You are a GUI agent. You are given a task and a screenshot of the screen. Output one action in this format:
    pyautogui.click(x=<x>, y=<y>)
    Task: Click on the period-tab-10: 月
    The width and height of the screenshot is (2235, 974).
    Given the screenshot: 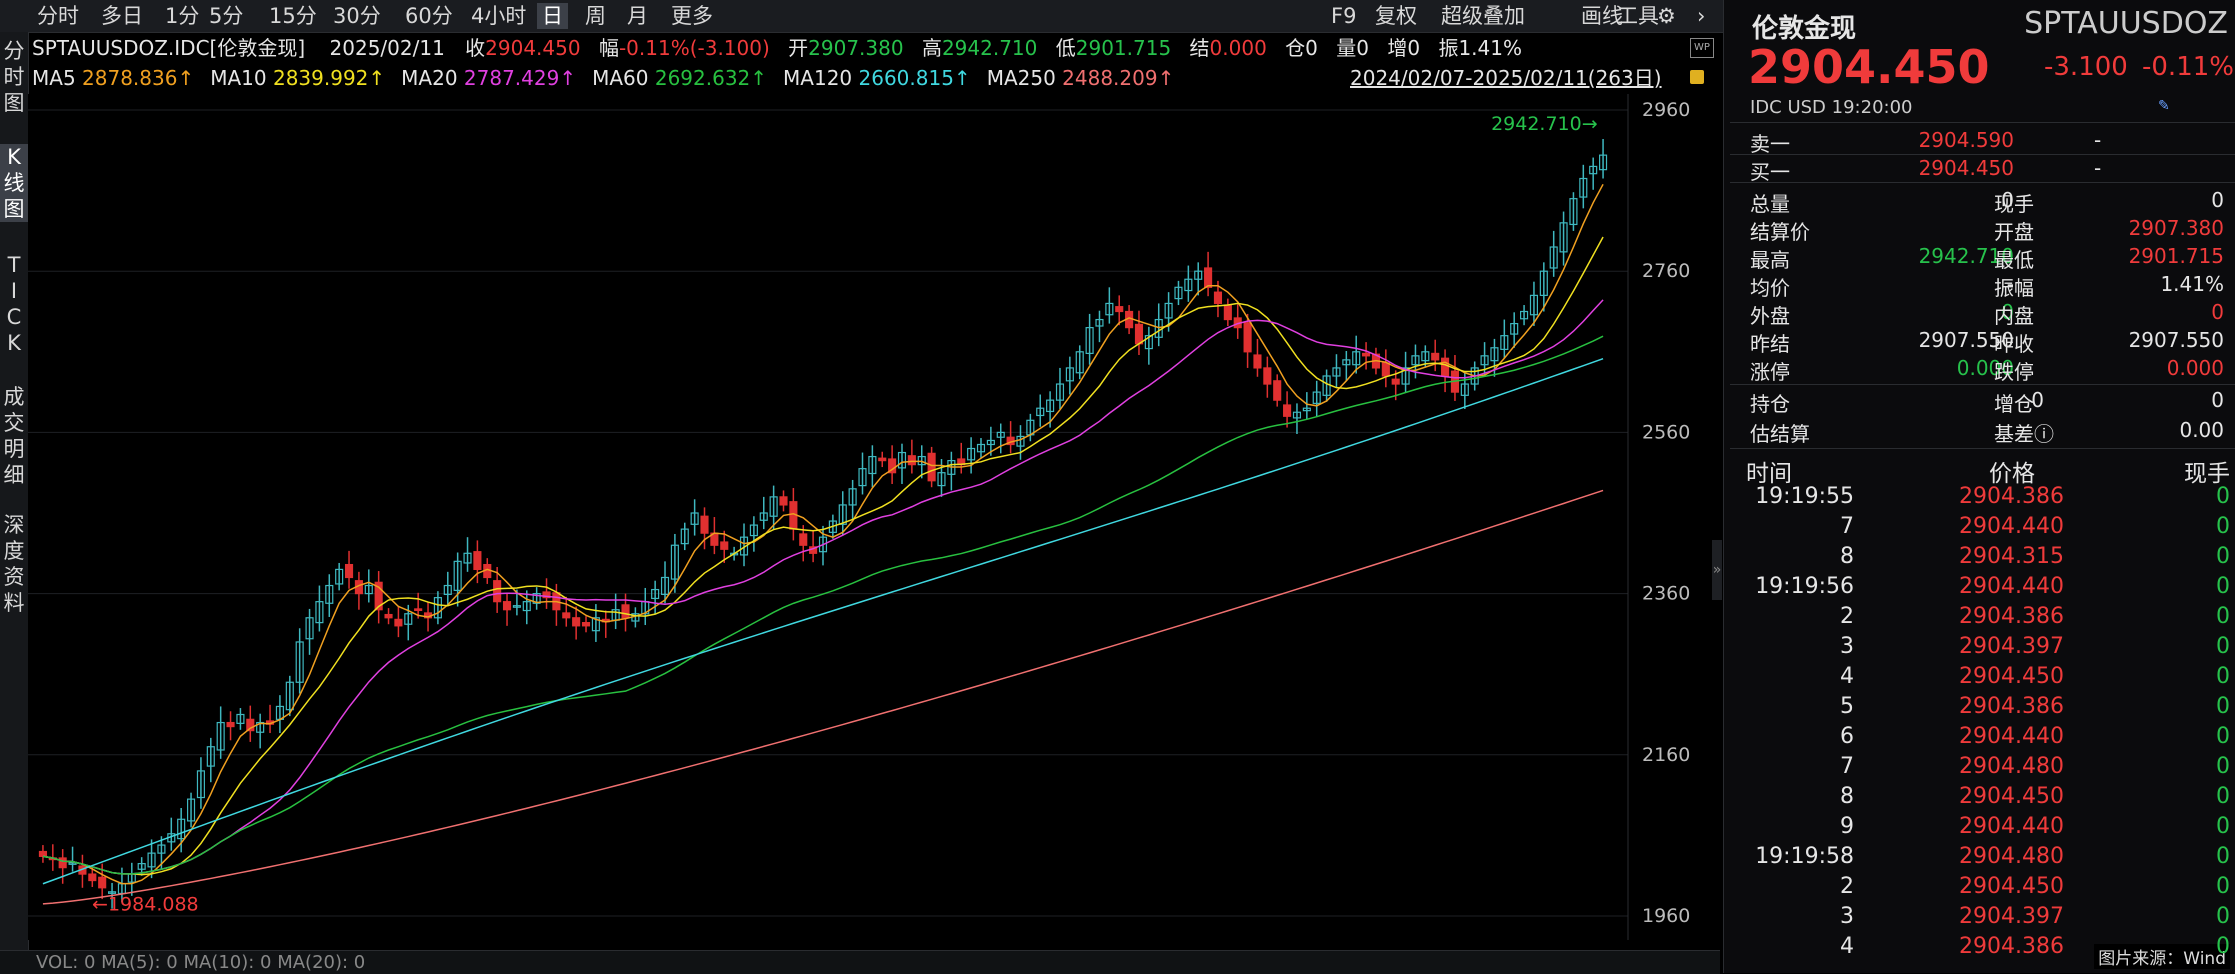 What is the action you would take?
    pyautogui.click(x=637, y=16)
    